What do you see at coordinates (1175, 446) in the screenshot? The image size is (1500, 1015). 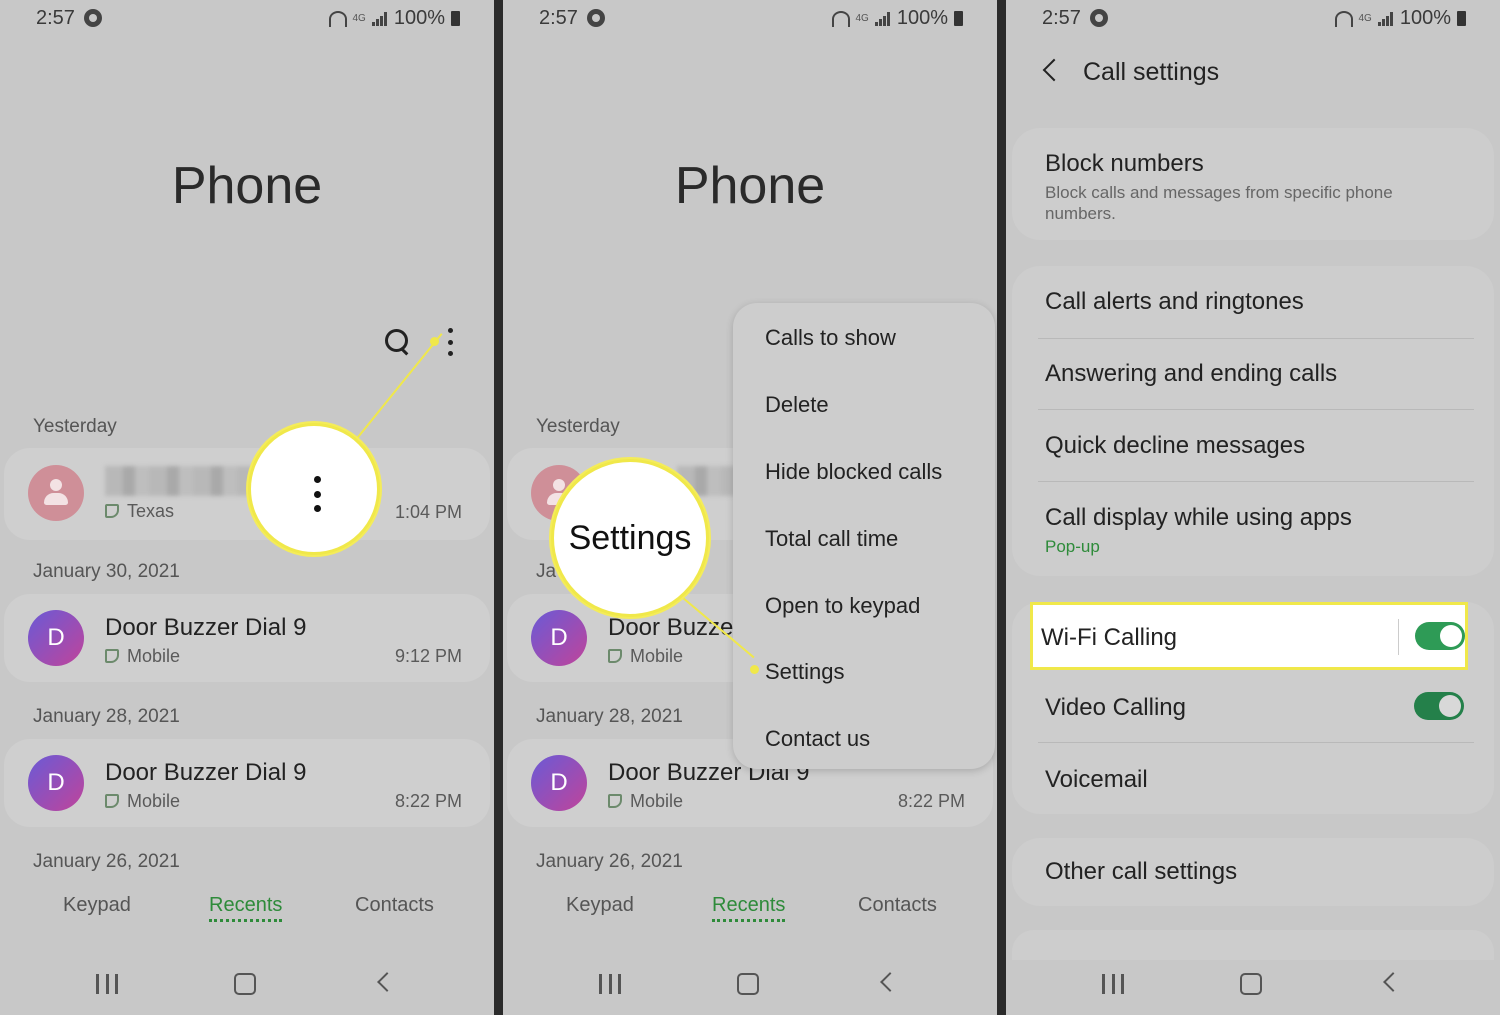 I see `quick-decline-item: Quick decline messages` at bounding box center [1175, 446].